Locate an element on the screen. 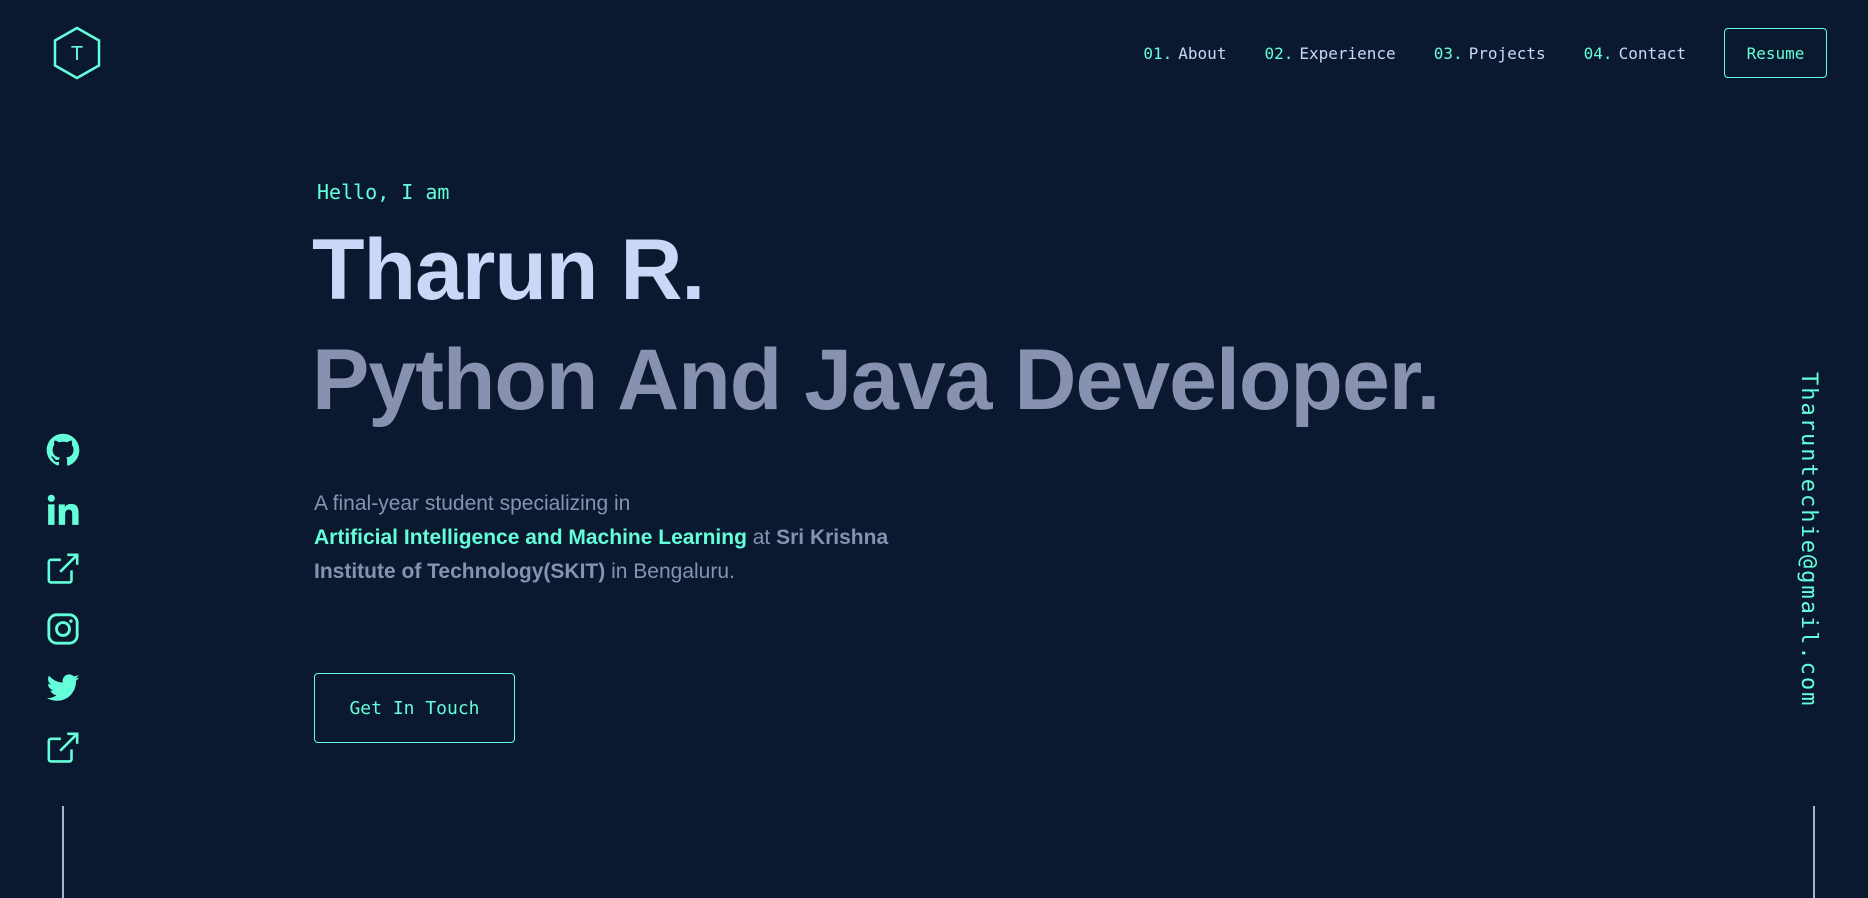 The image size is (1868, 898). twitter-icon is located at coordinates (63, 687).